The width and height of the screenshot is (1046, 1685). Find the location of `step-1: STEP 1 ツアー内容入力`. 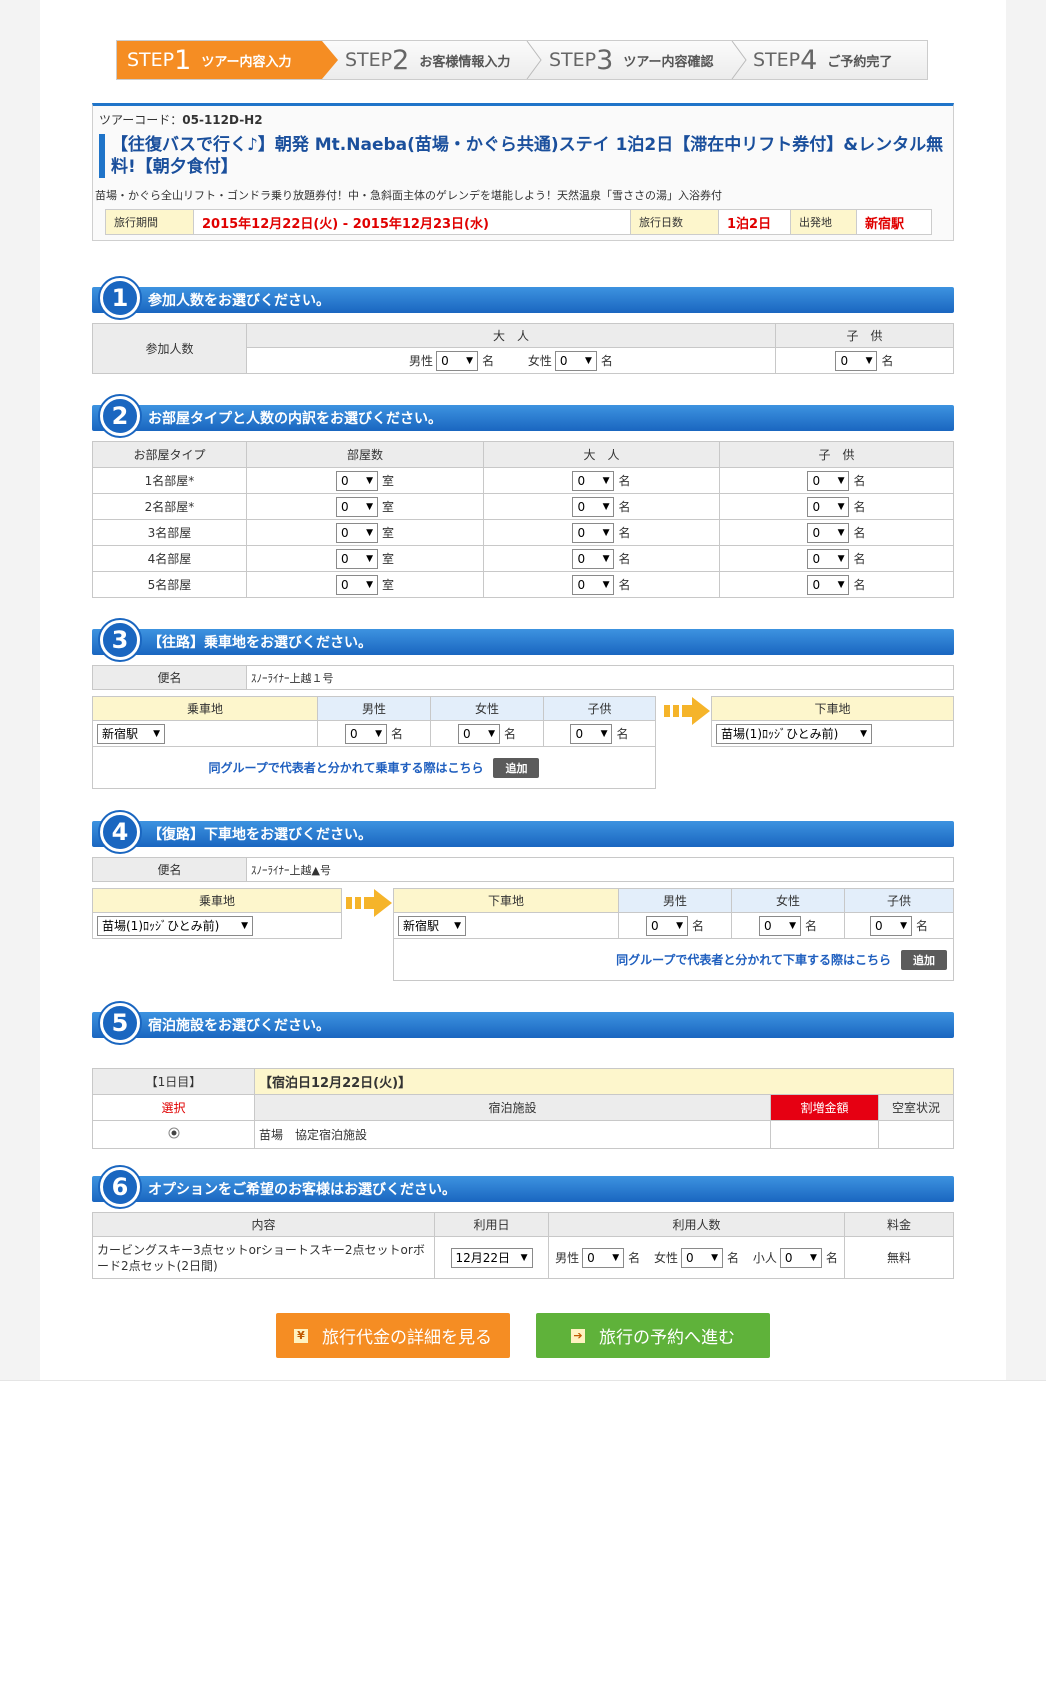

step-1: STEP 1 ツアー内容入力 is located at coordinates (219, 60).